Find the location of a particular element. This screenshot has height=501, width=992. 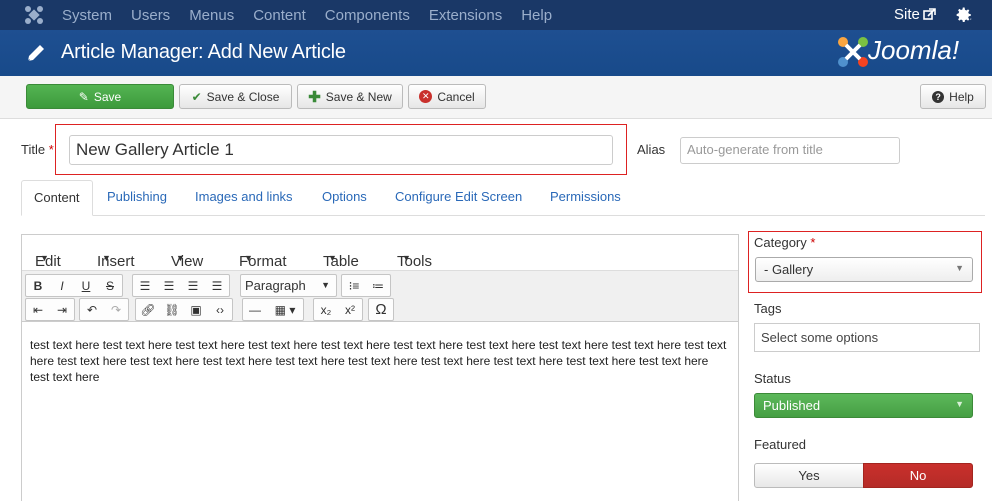

strikethrough-icon: S is located at coordinates (110, 285).